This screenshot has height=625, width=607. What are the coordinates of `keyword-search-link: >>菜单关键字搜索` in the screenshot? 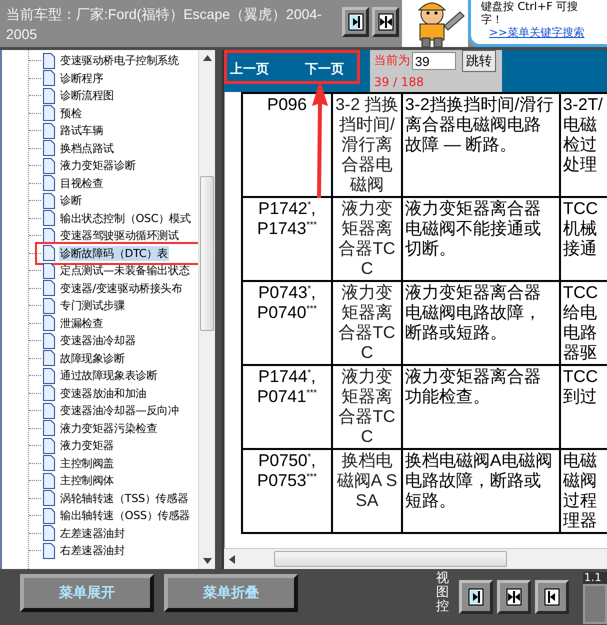 It's located at (536, 32).